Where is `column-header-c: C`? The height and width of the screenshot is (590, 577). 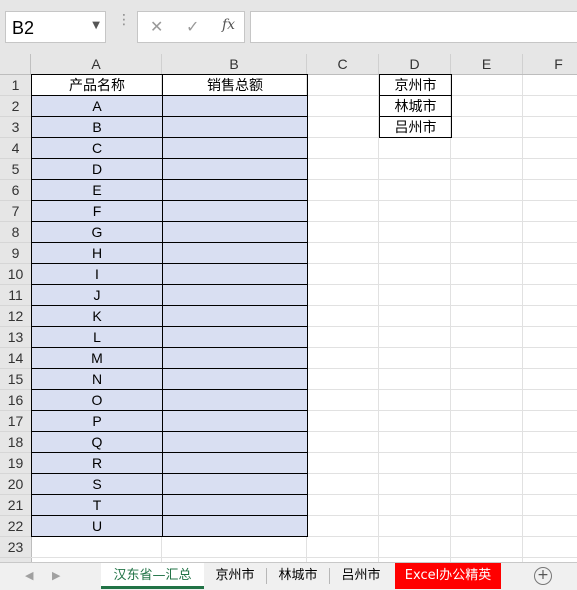
column-header-c: C is located at coordinates (343, 64).